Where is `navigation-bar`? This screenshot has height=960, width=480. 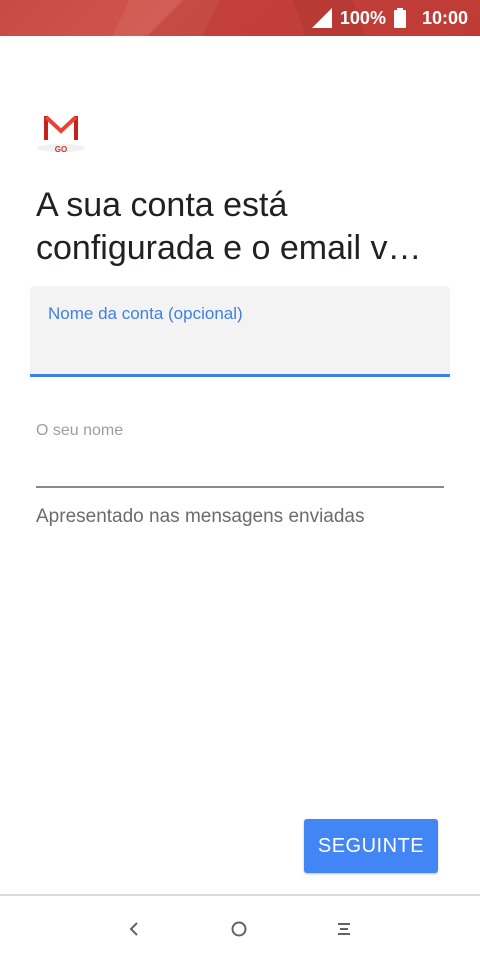
navigation-bar is located at coordinates (240, 928).